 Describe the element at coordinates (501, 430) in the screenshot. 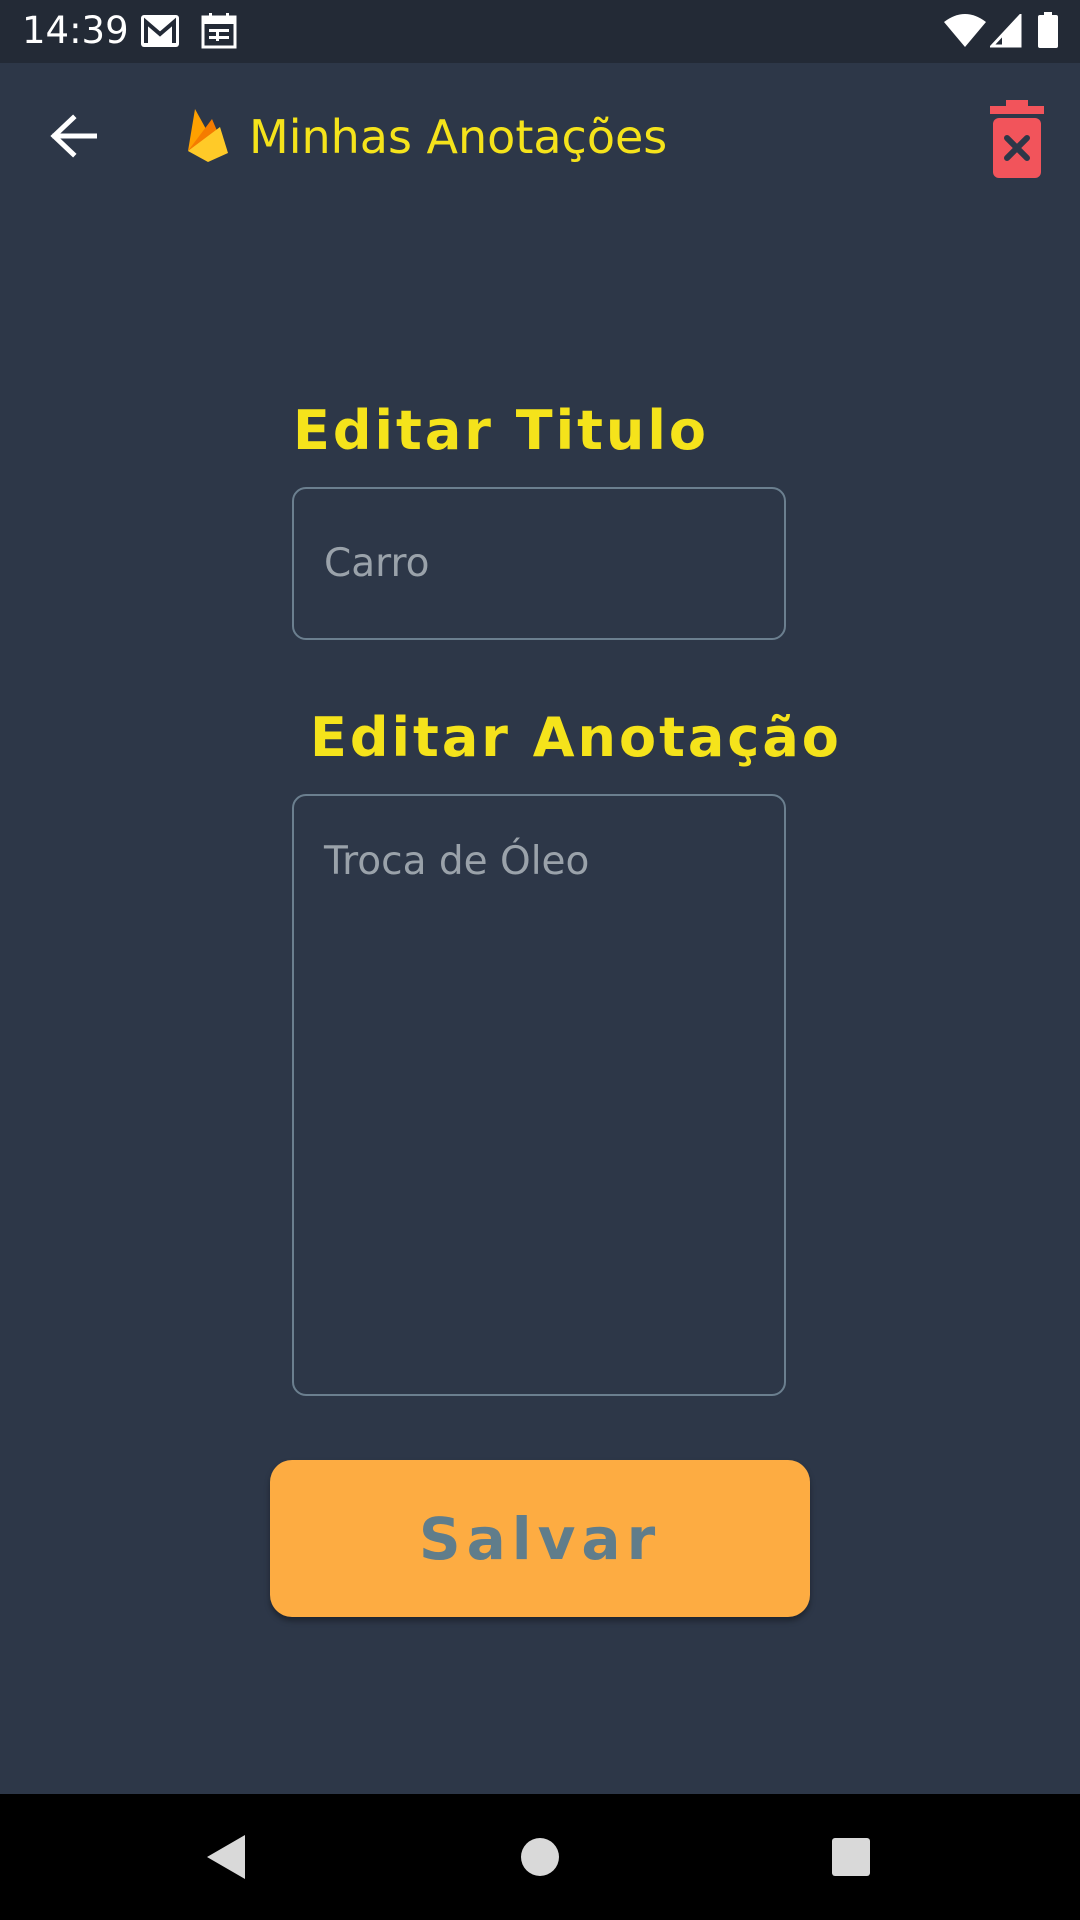

I see `edit-title-label: Editar Titulo` at that location.